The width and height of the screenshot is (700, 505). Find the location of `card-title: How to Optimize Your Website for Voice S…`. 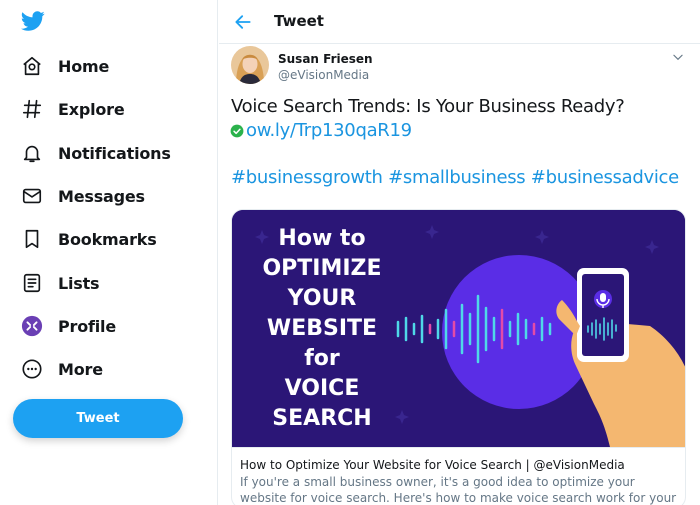

card-title: How to Optimize Your Website for Voice S… is located at coordinates (432, 465).